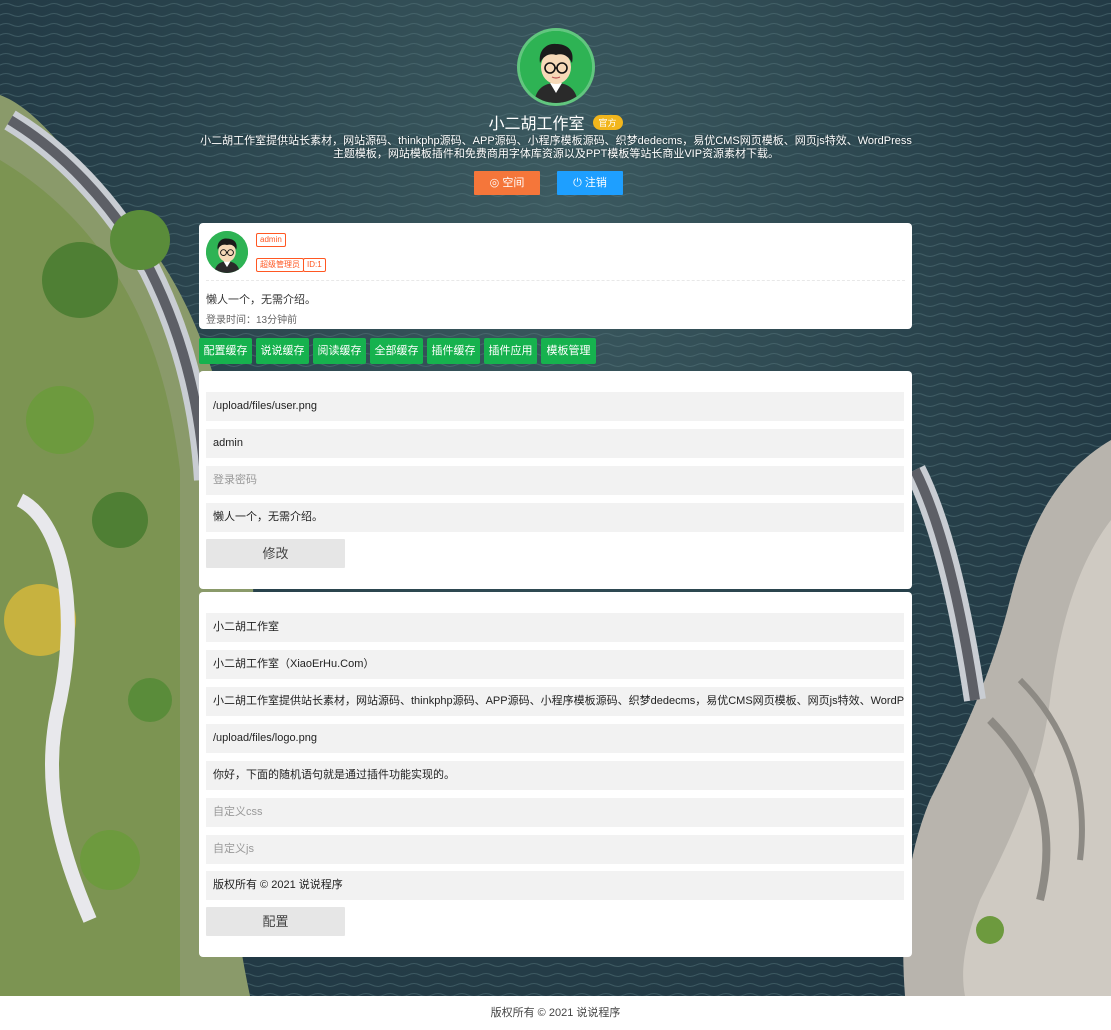 The height and width of the screenshot is (1030, 1111). Describe the element at coordinates (339, 351) in the screenshot. I see `read-cache-button: 阅读缓存` at that location.